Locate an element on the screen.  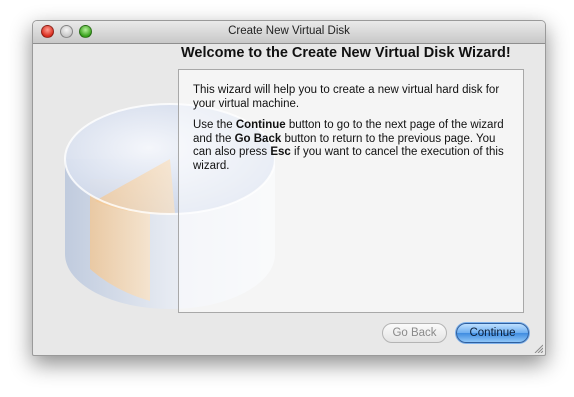
continue-keyword: Continue is located at coordinates (260, 125).